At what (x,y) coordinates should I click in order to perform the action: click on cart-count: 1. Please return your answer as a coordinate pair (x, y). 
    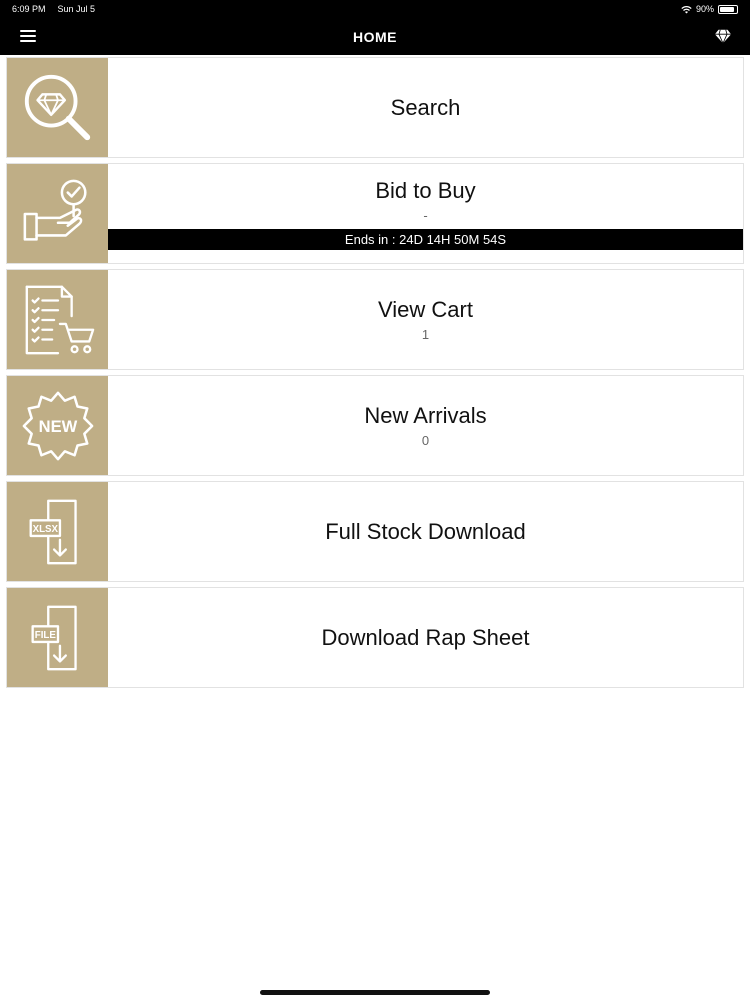
    Looking at the image, I should click on (425, 334).